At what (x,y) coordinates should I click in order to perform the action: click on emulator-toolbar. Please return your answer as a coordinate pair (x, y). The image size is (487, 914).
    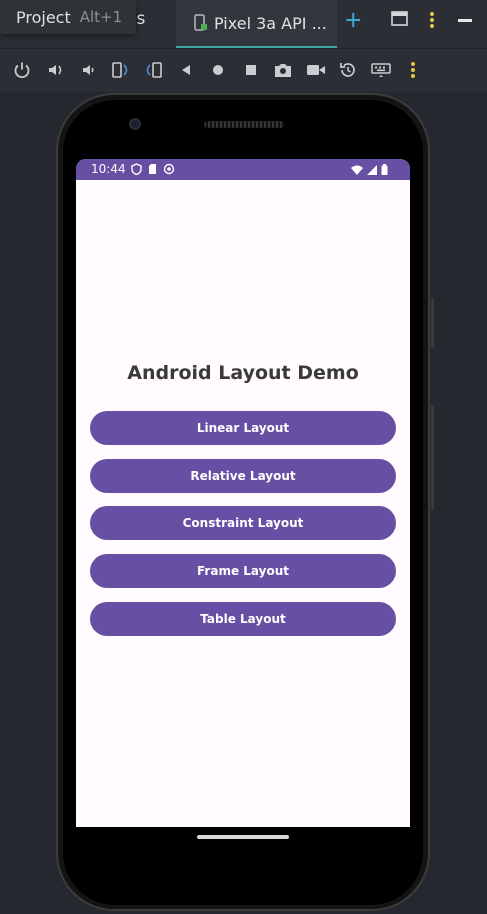
    Looking at the image, I should click on (243, 70).